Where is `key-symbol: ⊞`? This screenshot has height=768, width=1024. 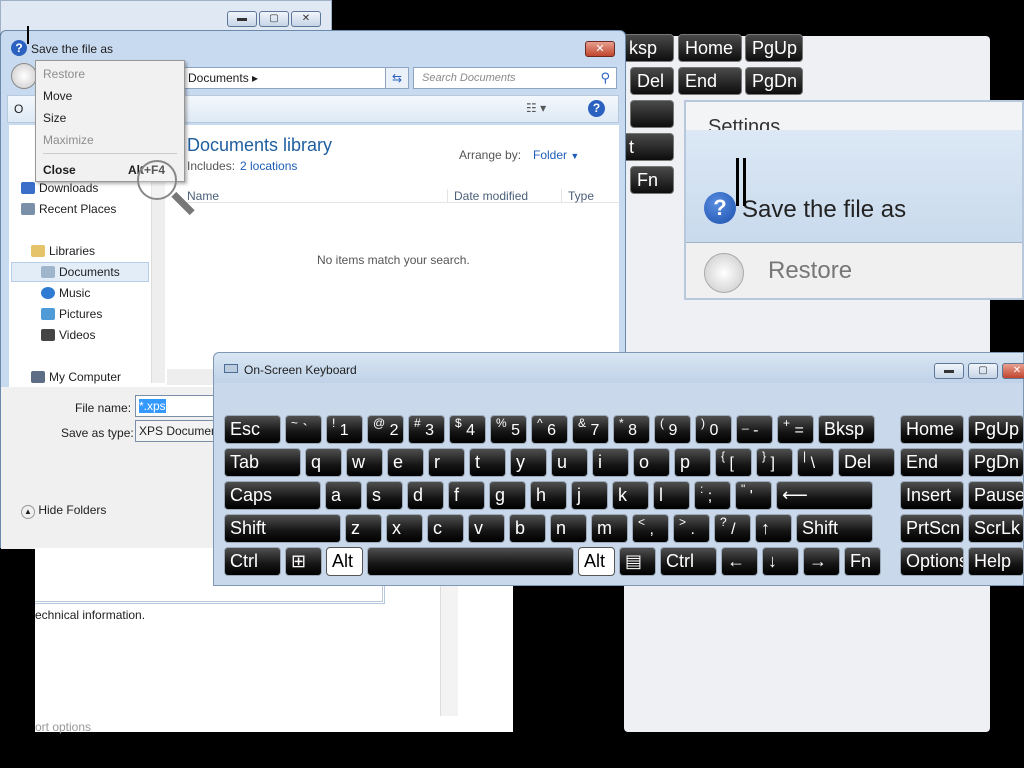 key-symbol: ⊞ is located at coordinates (303, 561).